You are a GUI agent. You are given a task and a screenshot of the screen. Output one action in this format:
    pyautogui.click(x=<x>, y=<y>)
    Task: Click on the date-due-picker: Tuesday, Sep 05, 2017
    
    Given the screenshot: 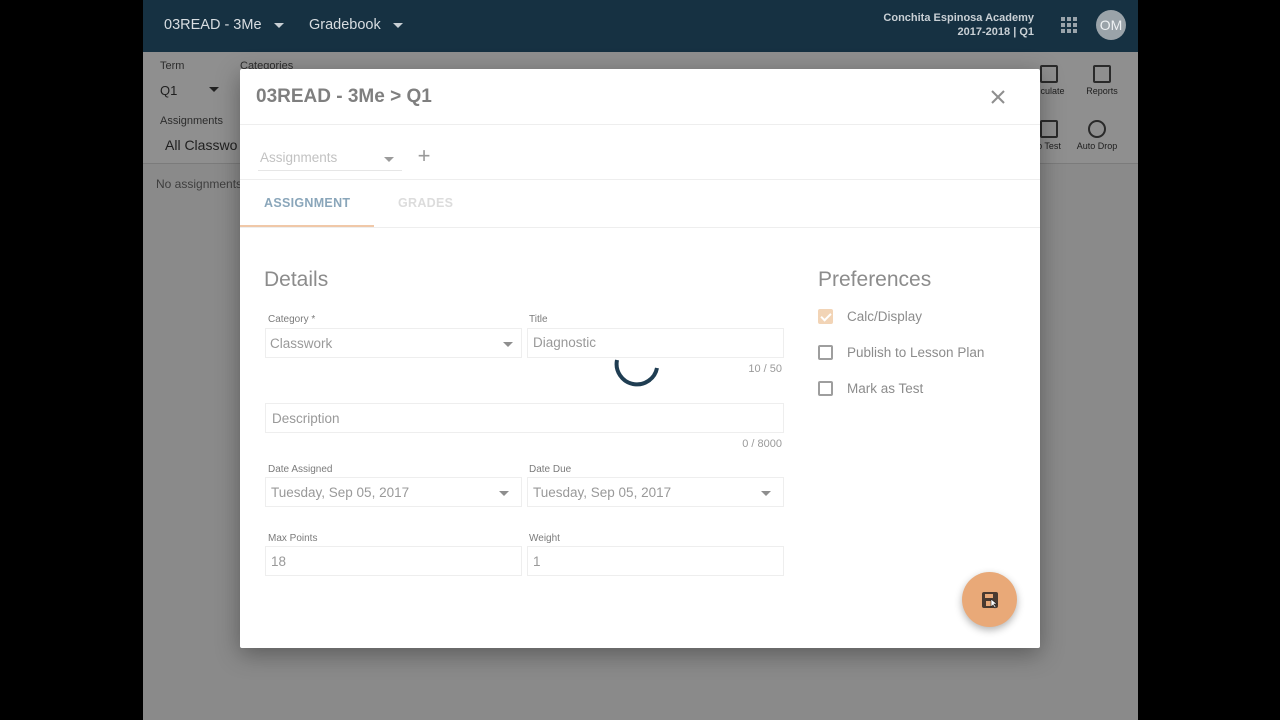 What is the action you would take?
    pyautogui.click(x=655, y=492)
    